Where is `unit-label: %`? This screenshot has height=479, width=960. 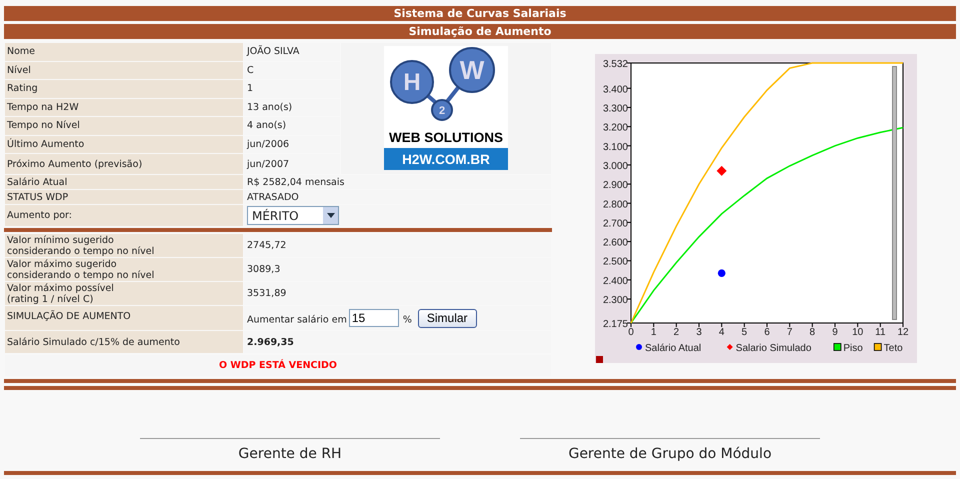
unit-label: % is located at coordinates (407, 319).